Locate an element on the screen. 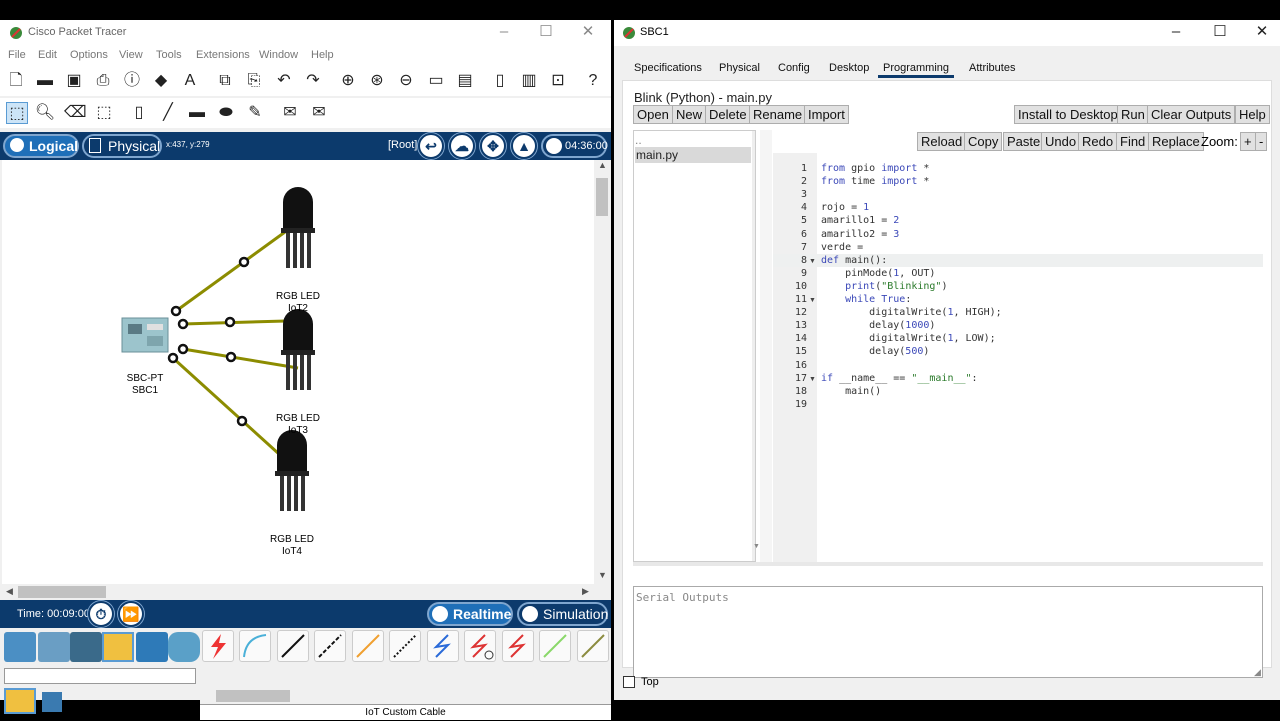 The width and height of the screenshot is (1280, 721). scroll-right-icon: ▶ is located at coordinates (585, 591).